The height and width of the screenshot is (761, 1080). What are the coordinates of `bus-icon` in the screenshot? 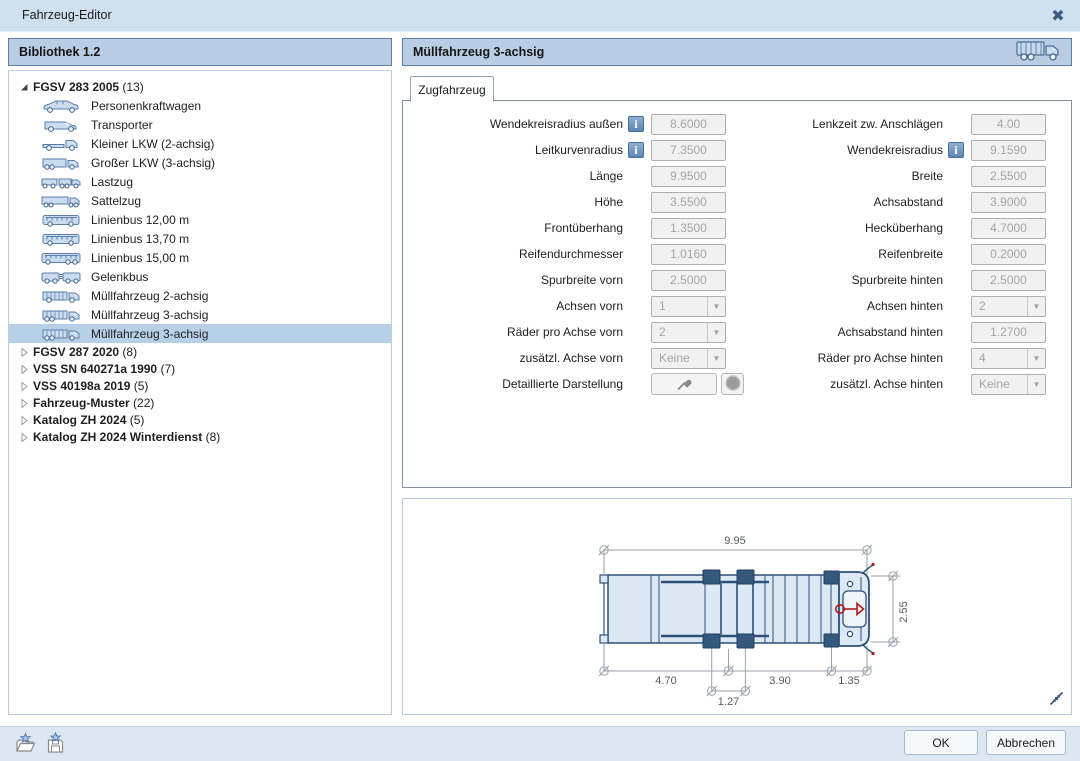 It's located at (61, 239).